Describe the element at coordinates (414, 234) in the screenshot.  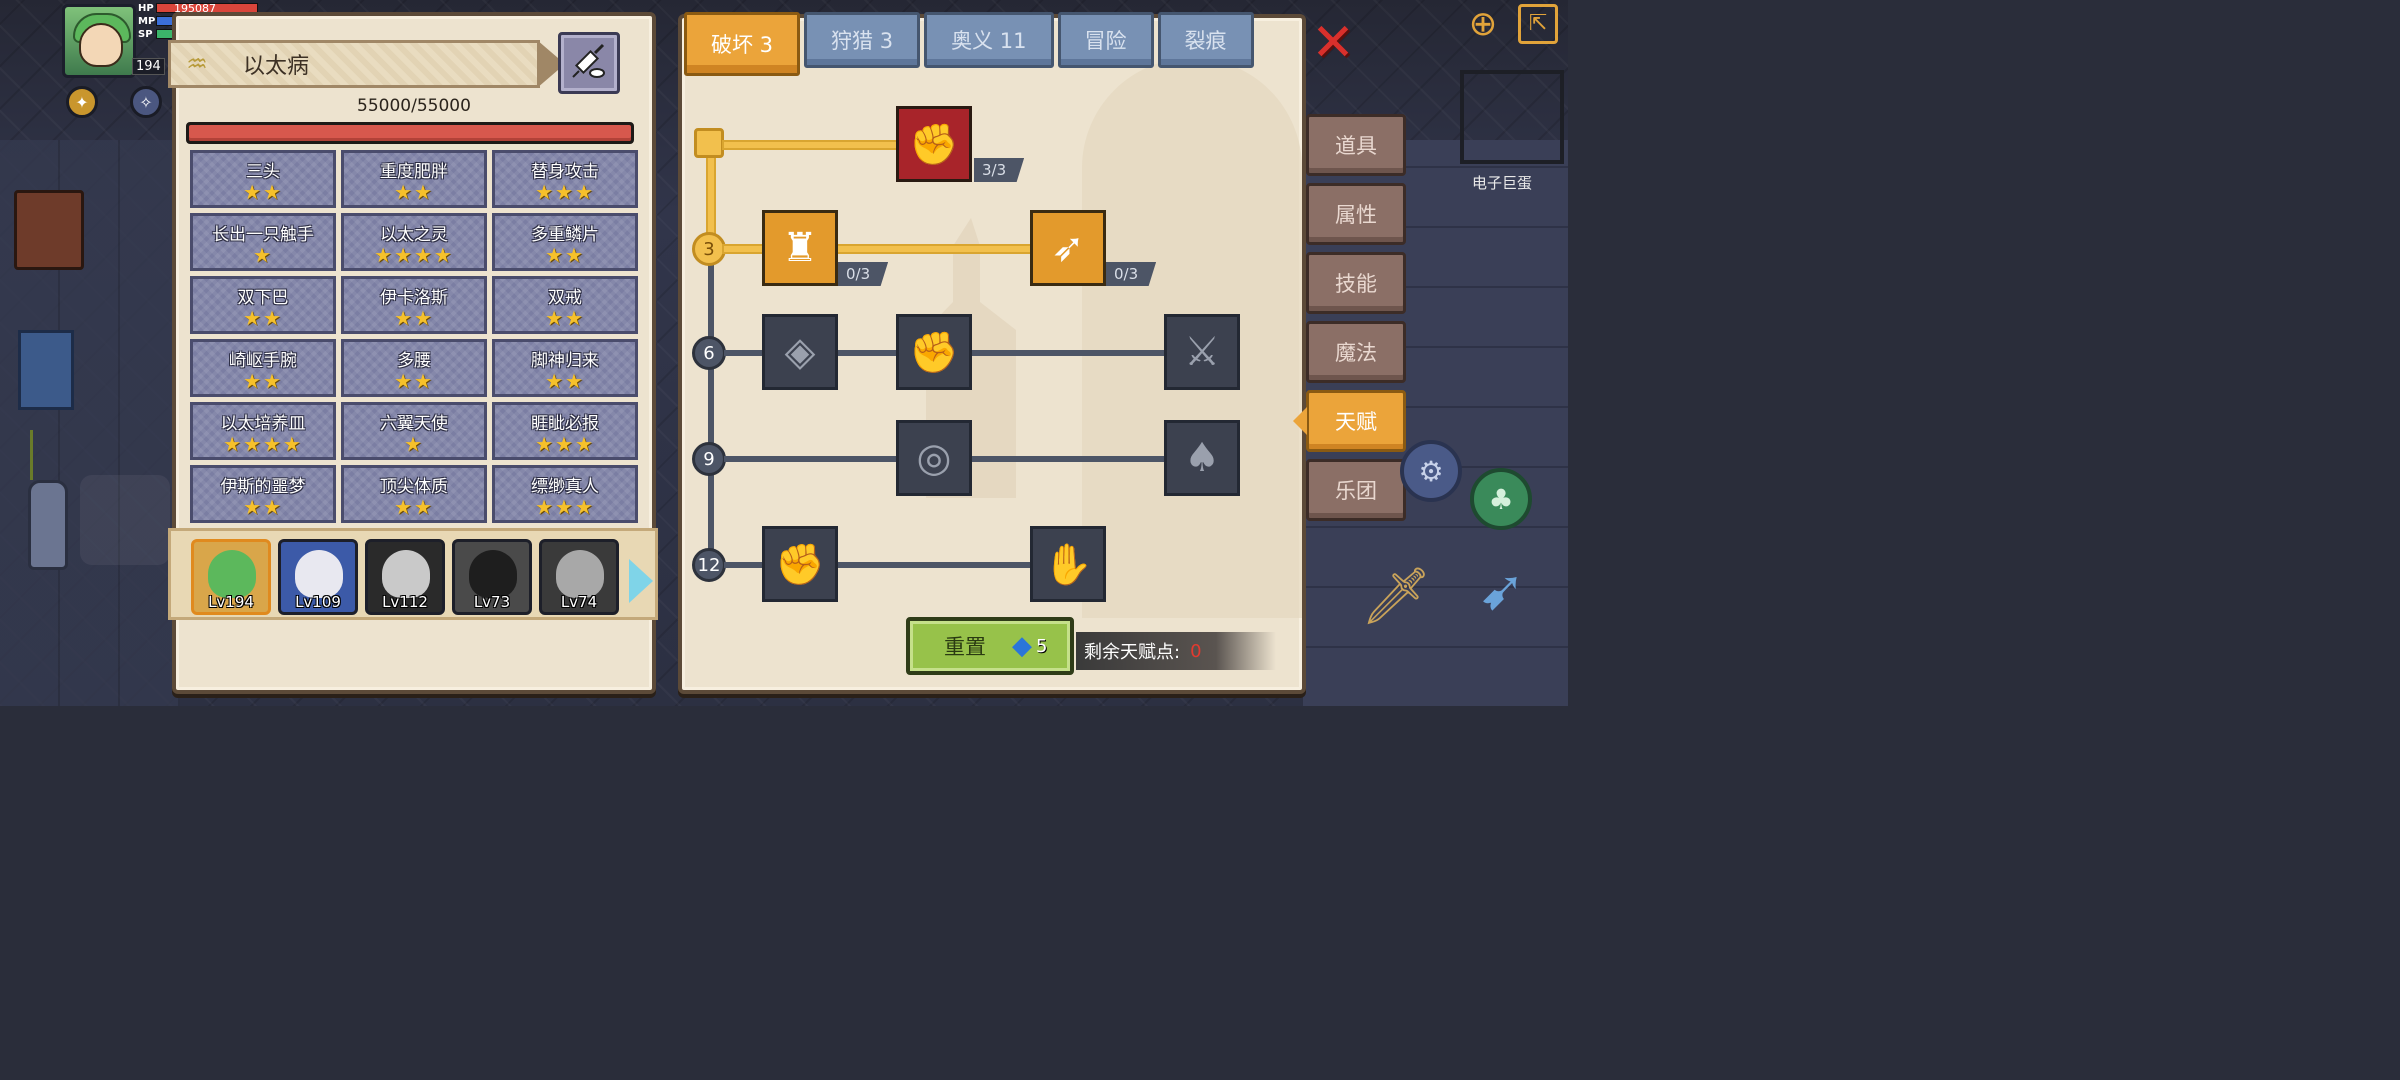
I see `trait-name: 以太之灵` at that location.